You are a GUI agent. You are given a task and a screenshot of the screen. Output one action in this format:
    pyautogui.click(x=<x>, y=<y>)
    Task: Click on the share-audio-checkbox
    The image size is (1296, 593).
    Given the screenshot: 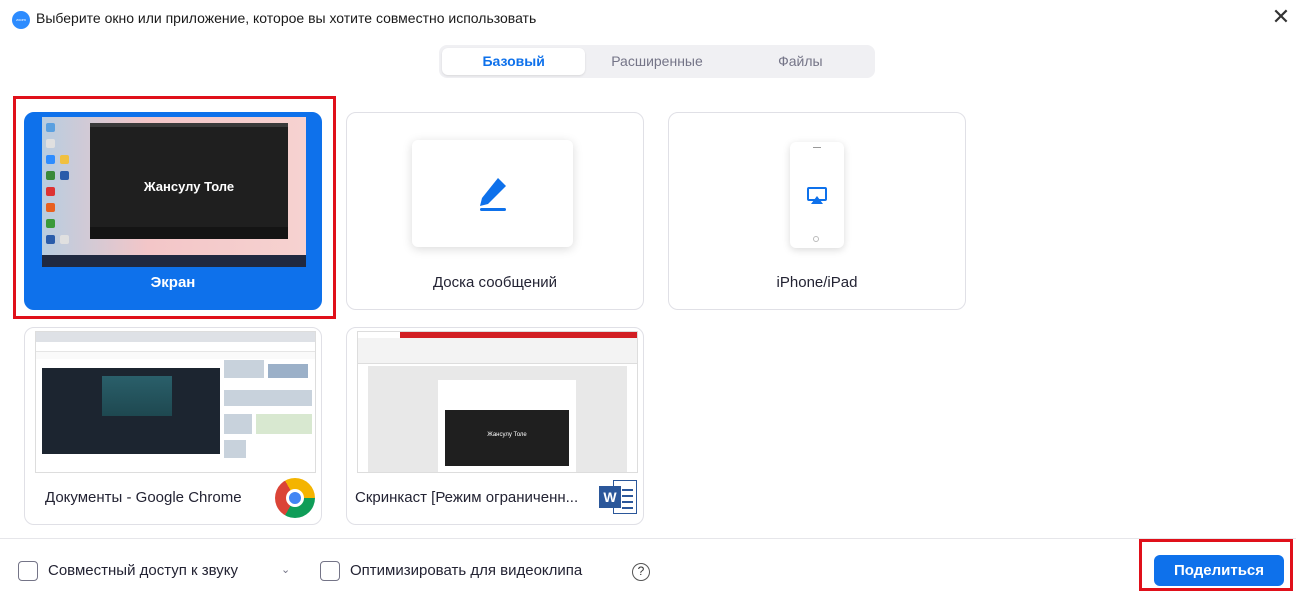 What is the action you would take?
    pyautogui.click(x=28, y=571)
    